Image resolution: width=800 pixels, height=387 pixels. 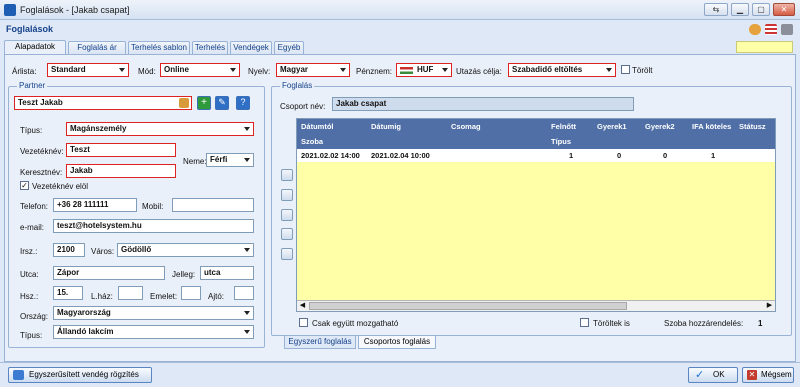 I want to click on varos-select: Gödöllő, so click(x=185, y=250).